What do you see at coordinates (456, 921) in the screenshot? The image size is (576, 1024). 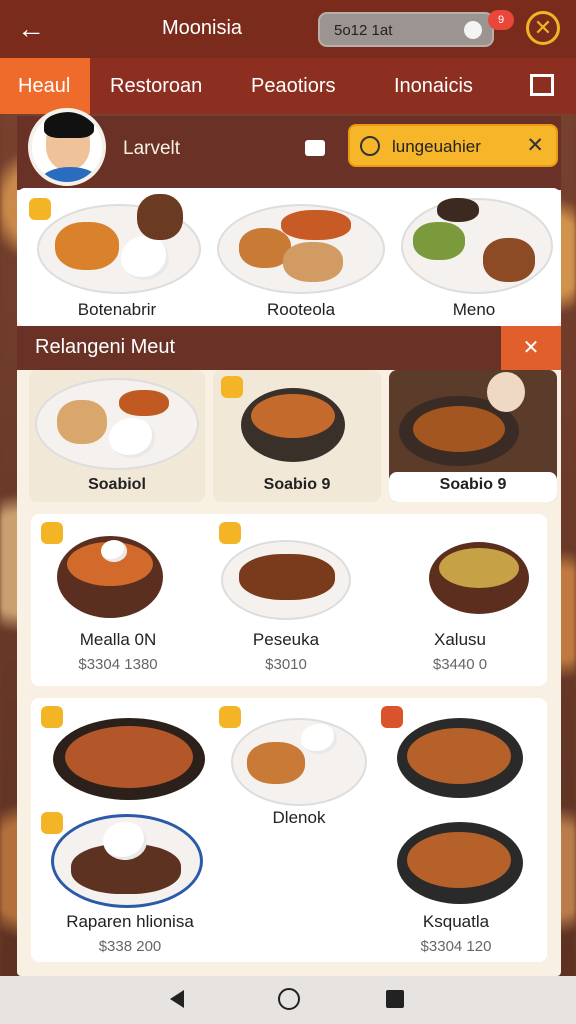 I see `menu-item-label: Ksquatla` at bounding box center [456, 921].